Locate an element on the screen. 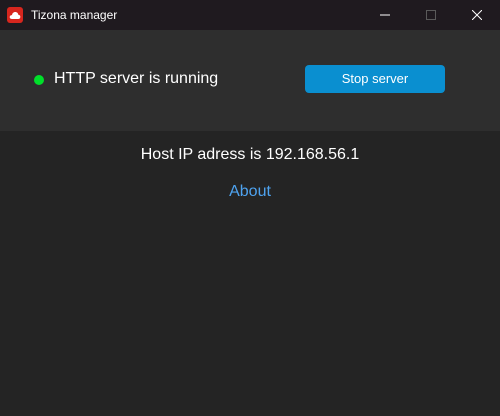  minimize-button is located at coordinates (385, 15).